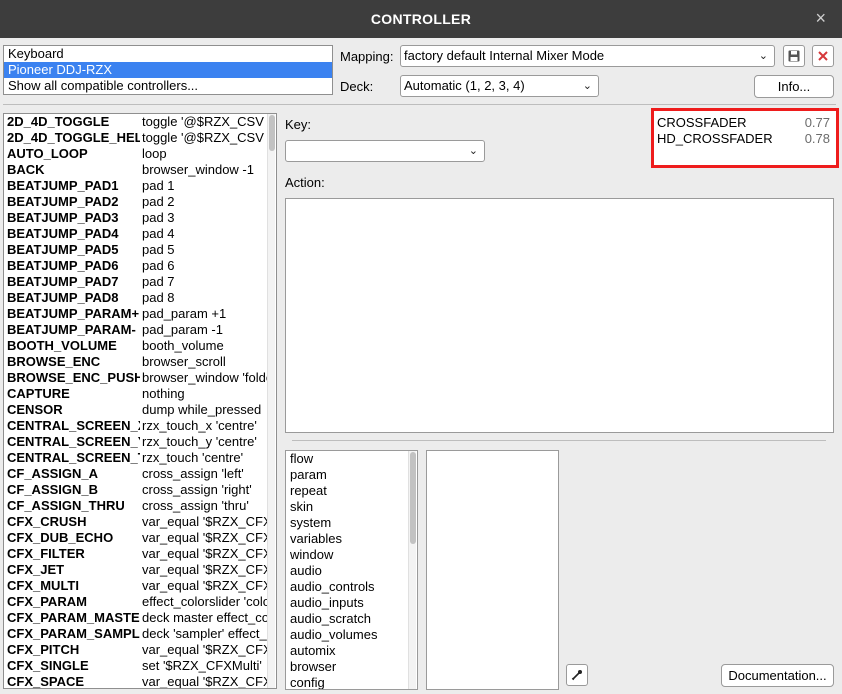 The image size is (842, 694). I want to click on delete-x-icon, so click(823, 56).